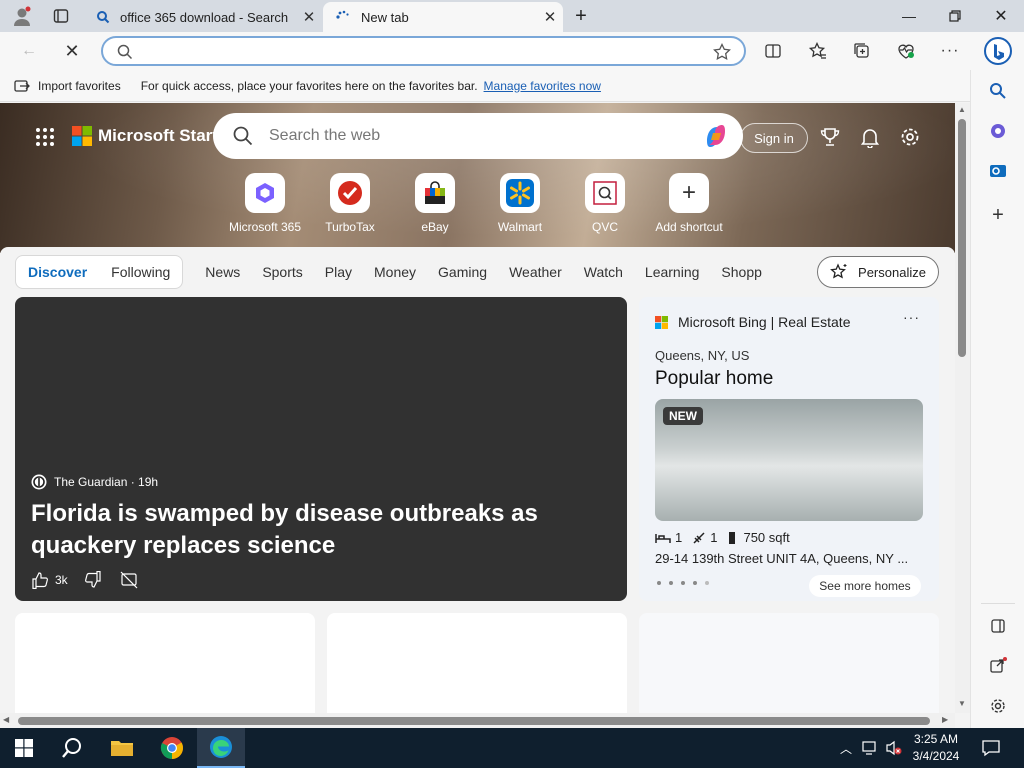  Describe the element at coordinates (542, 86) in the screenshot. I see `manage-favorites-link: Manage favorites now` at that location.